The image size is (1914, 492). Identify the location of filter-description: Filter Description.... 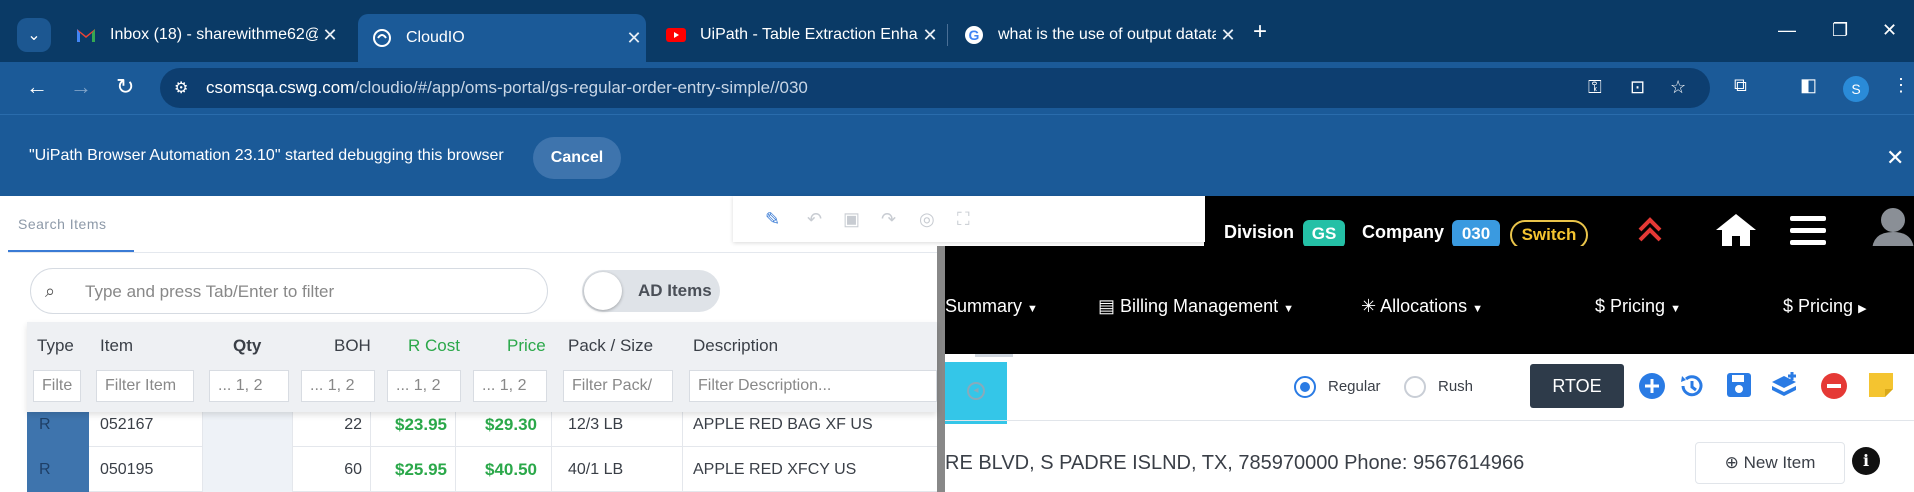
(813, 386).